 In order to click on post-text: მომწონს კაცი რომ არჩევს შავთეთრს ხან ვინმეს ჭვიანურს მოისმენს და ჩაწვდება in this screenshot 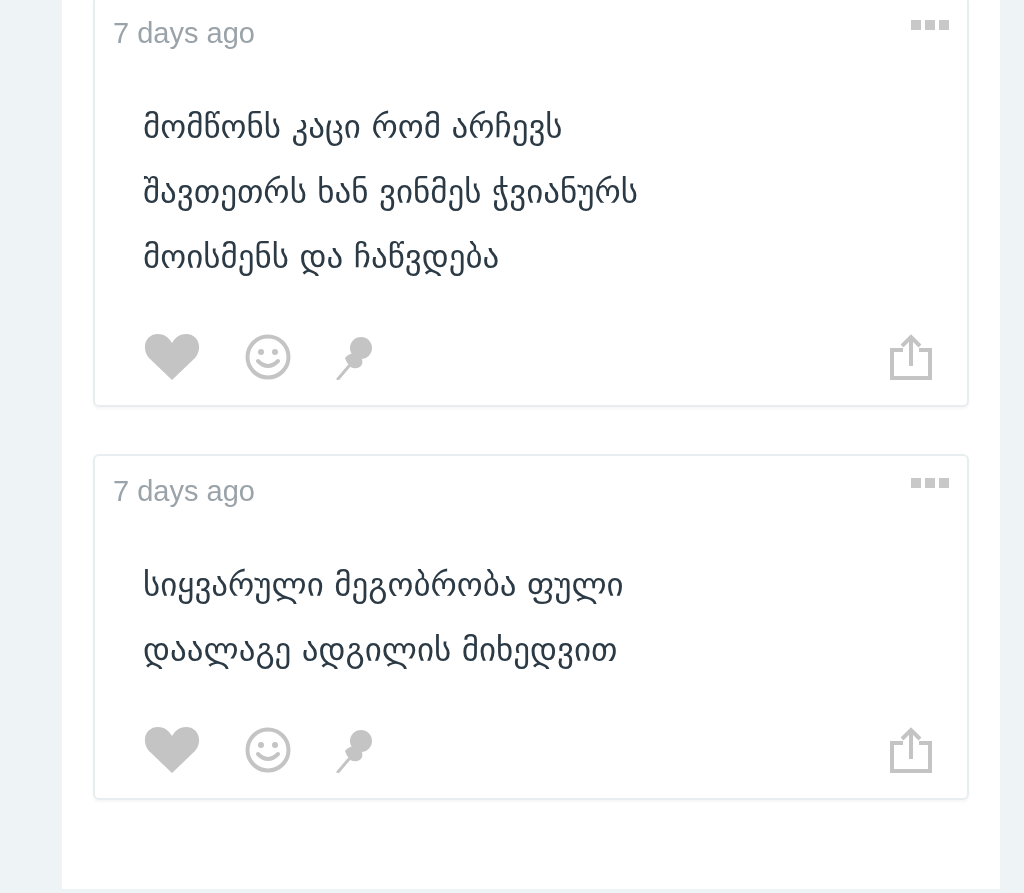, I will do `click(391, 192)`.